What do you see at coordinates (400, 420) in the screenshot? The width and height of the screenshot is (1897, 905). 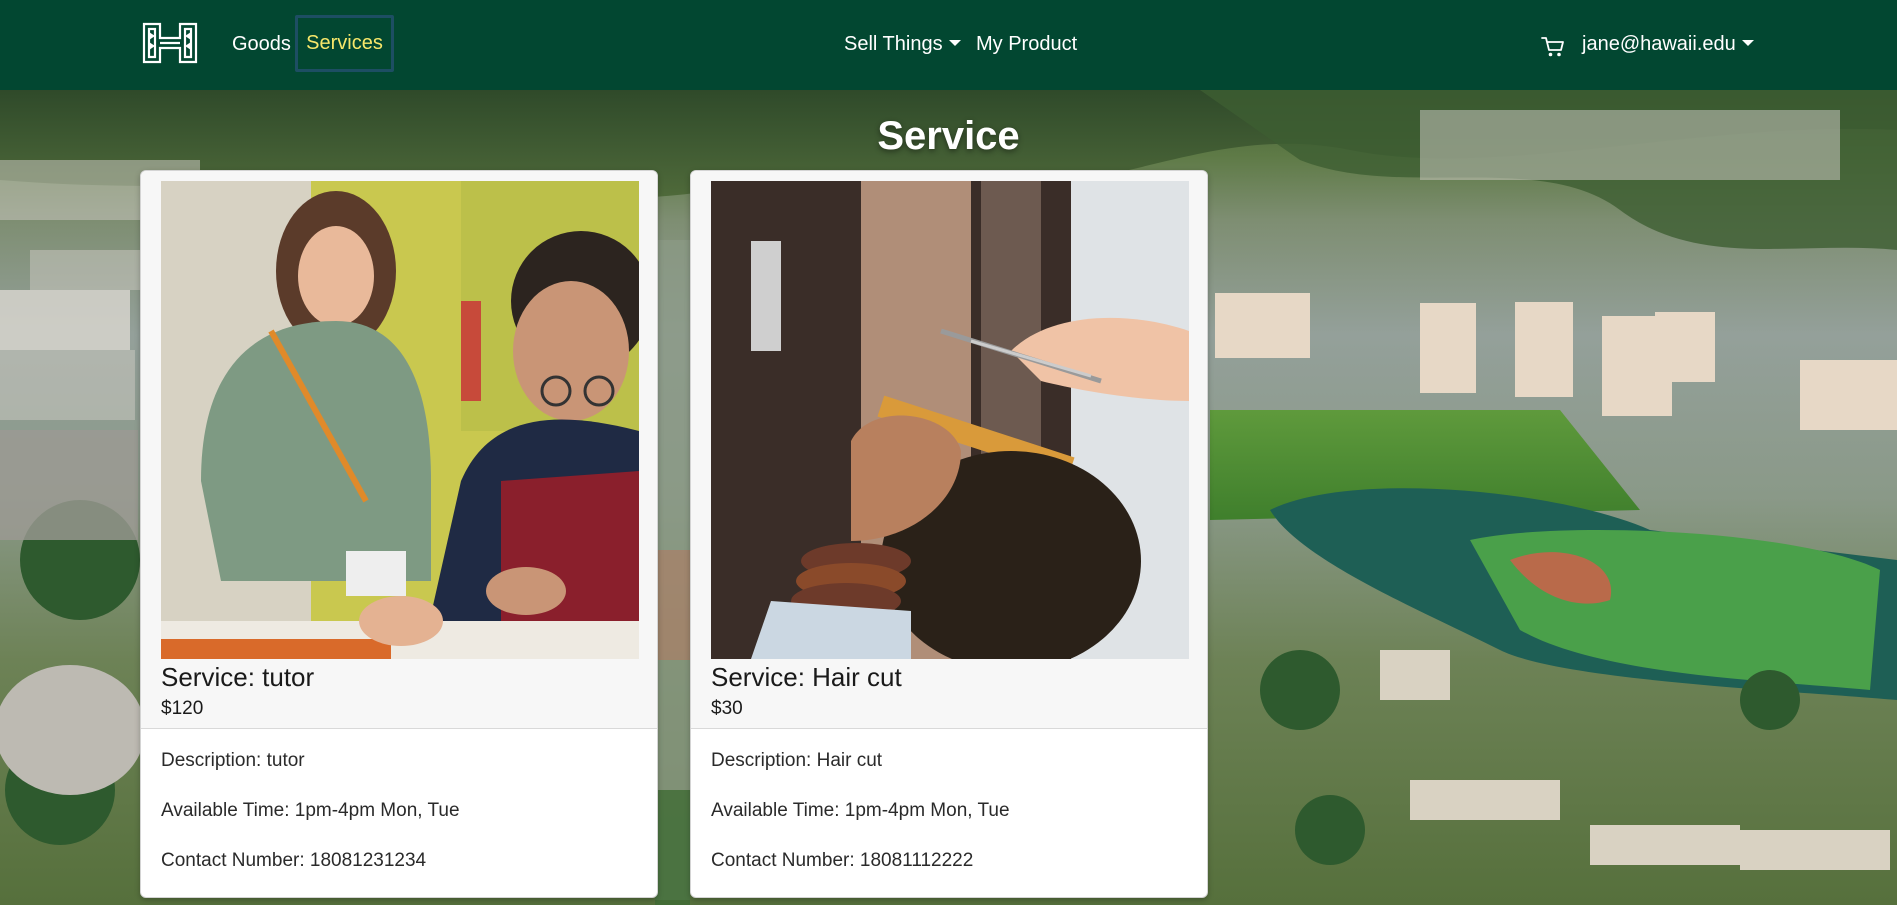 I see `tutoring-photo` at bounding box center [400, 420].